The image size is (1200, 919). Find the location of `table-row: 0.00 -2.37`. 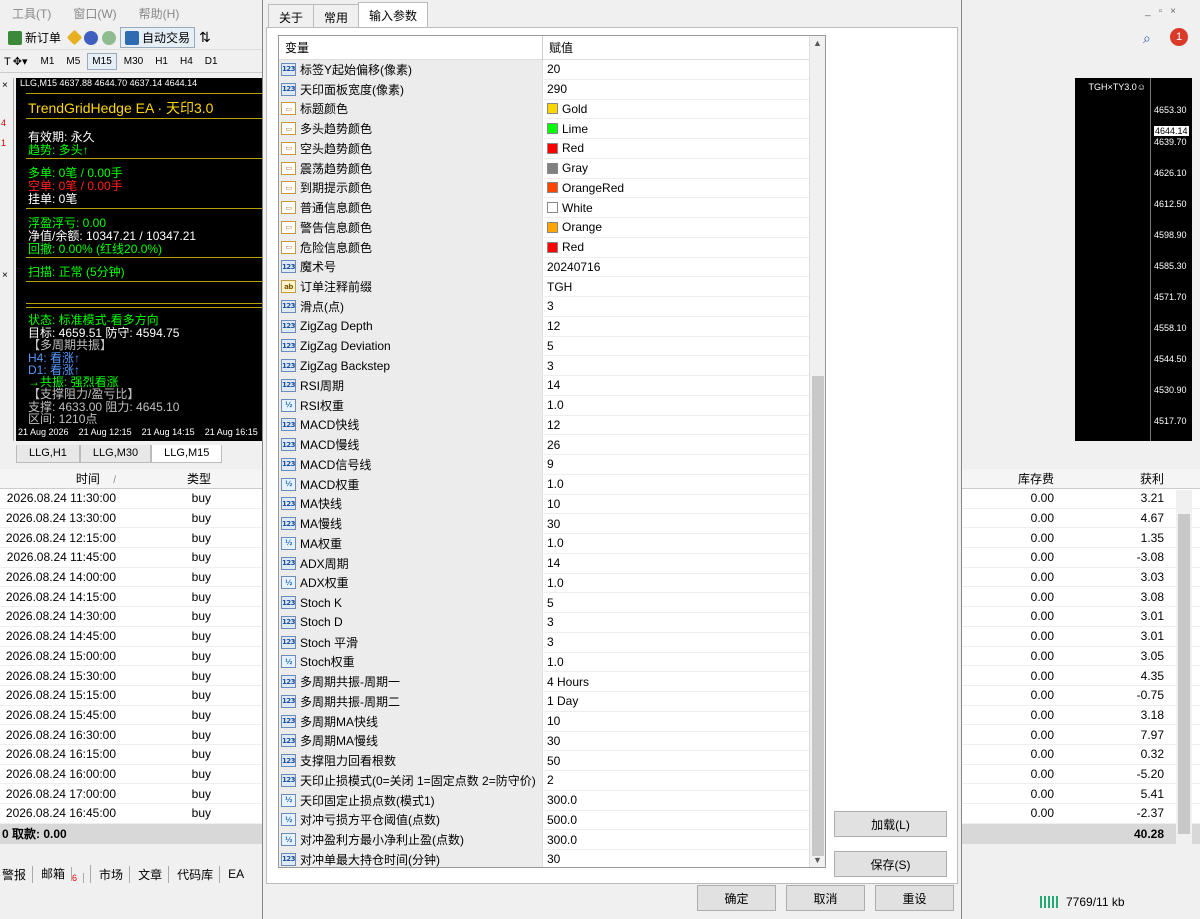

table-row: 0.00 -2.37 is located at coordinates (1081, 814).